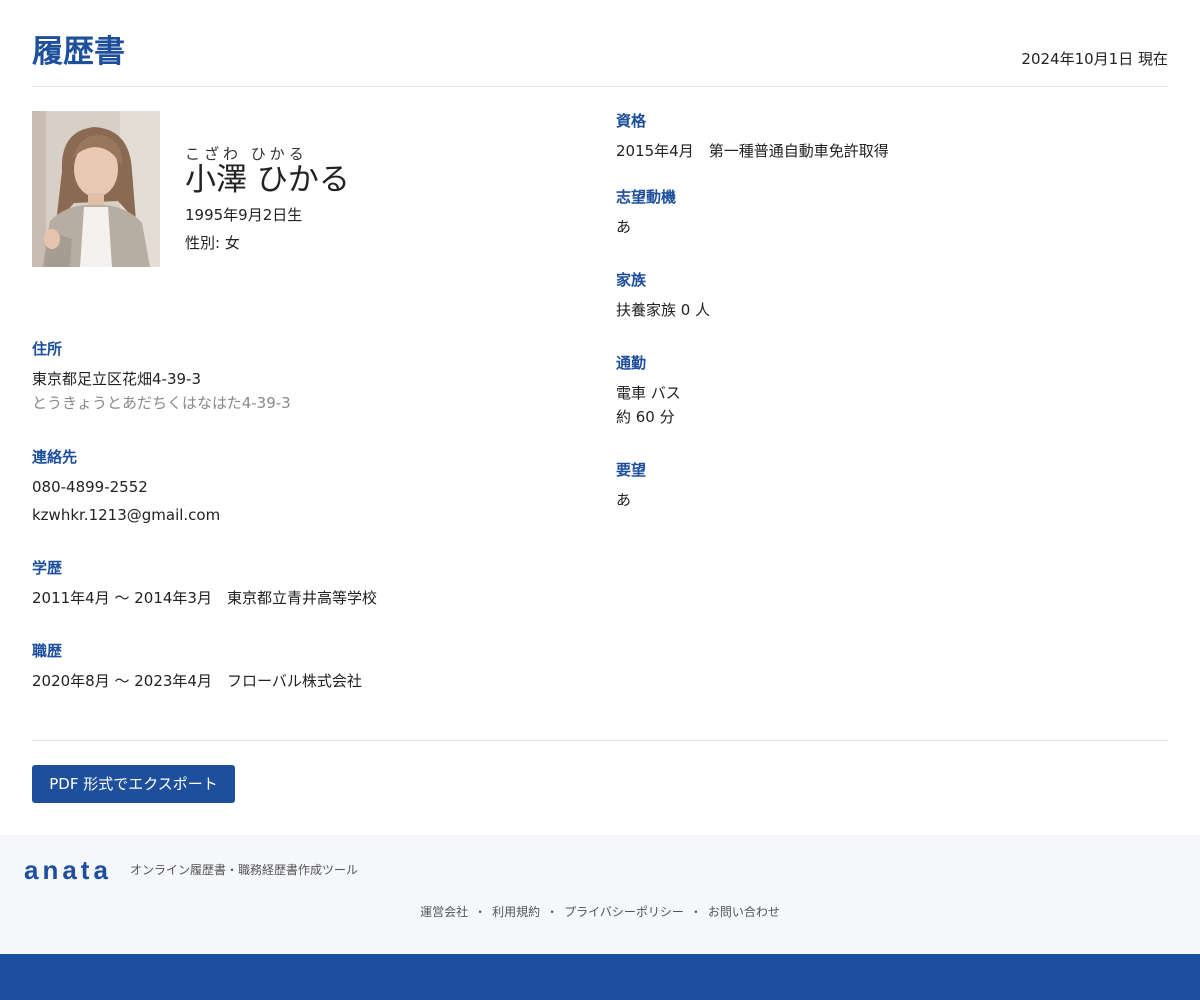 This screenshot has height=1000, width=1200. Describe the element at coordinates (47, 568) in the screenshot. I see `education-label: 学歴` at that location.